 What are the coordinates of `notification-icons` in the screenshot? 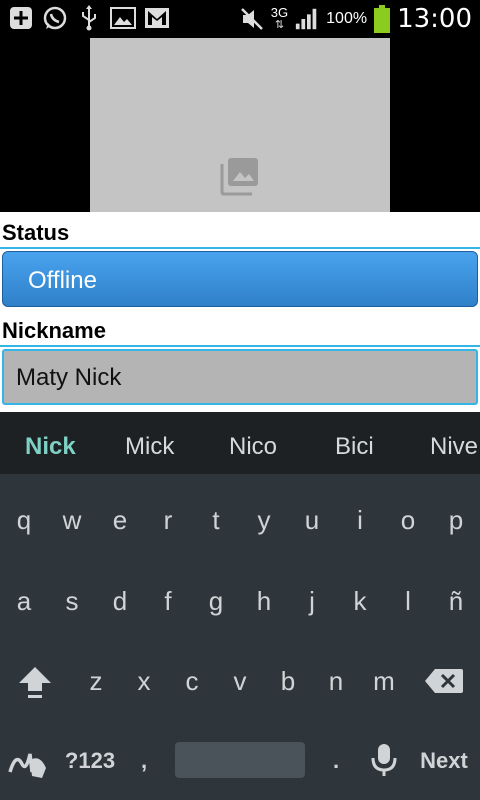 It's located at (89, 18).